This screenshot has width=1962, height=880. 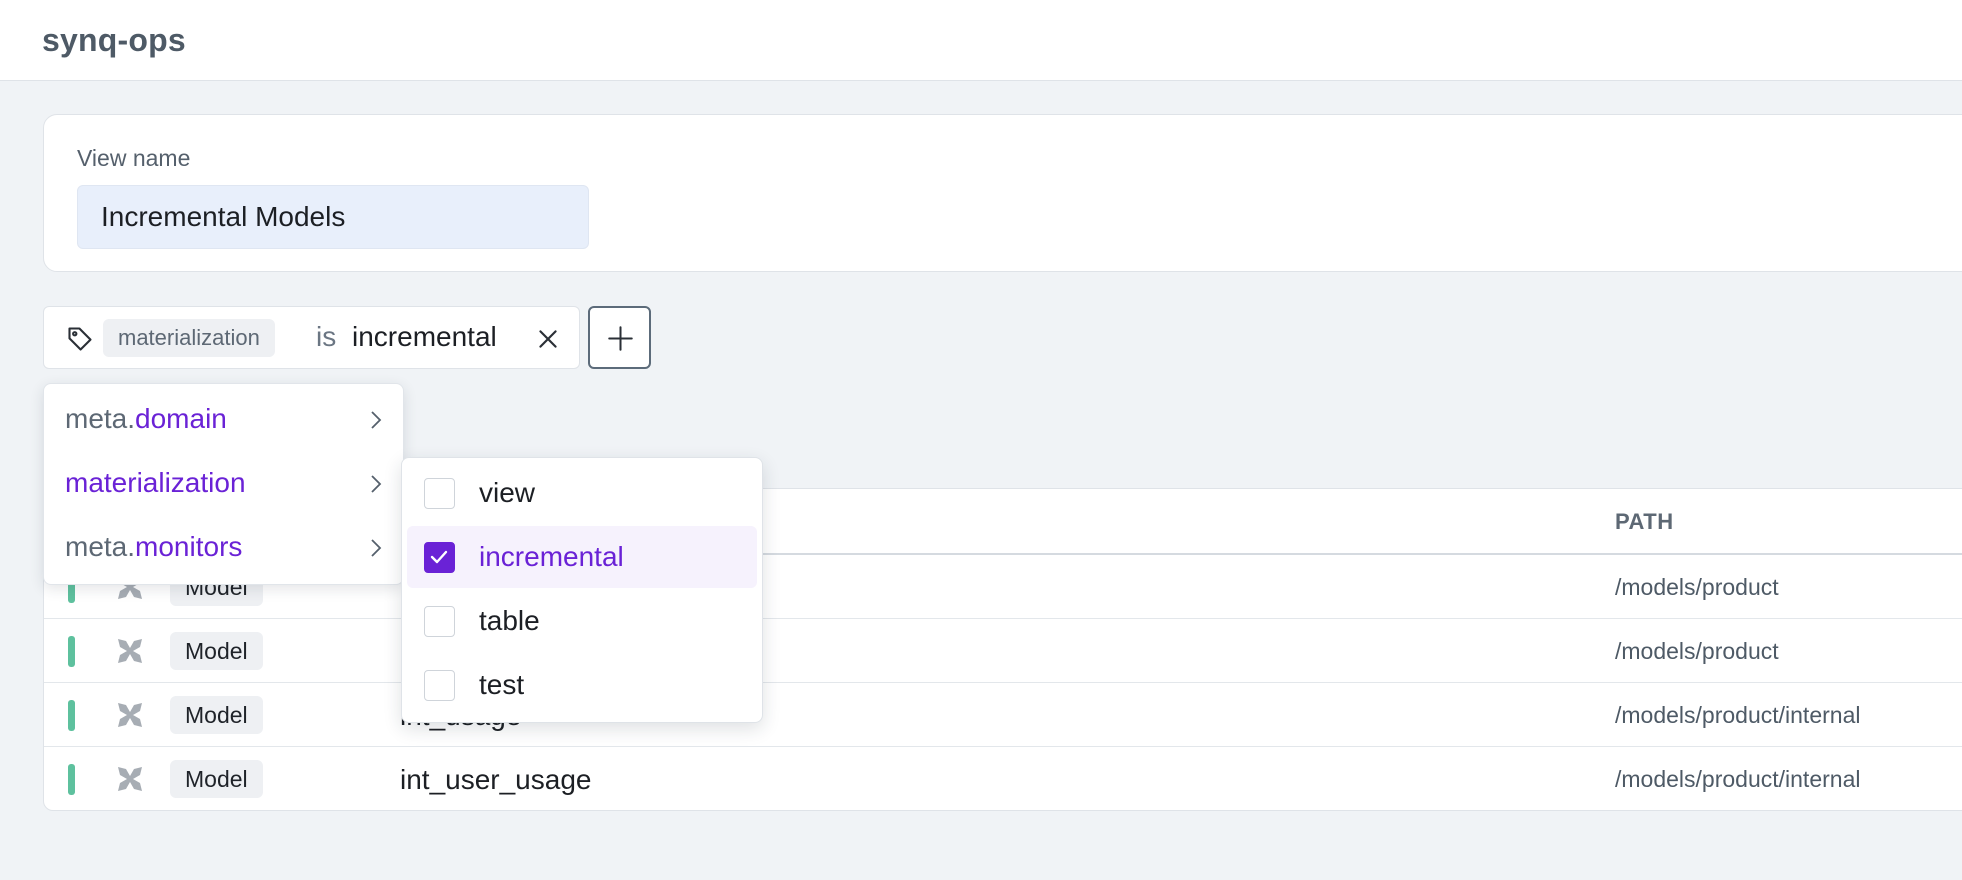 I want to click on menu-item-meta-monitors: meta.monitors, so click(x=223, y=548).